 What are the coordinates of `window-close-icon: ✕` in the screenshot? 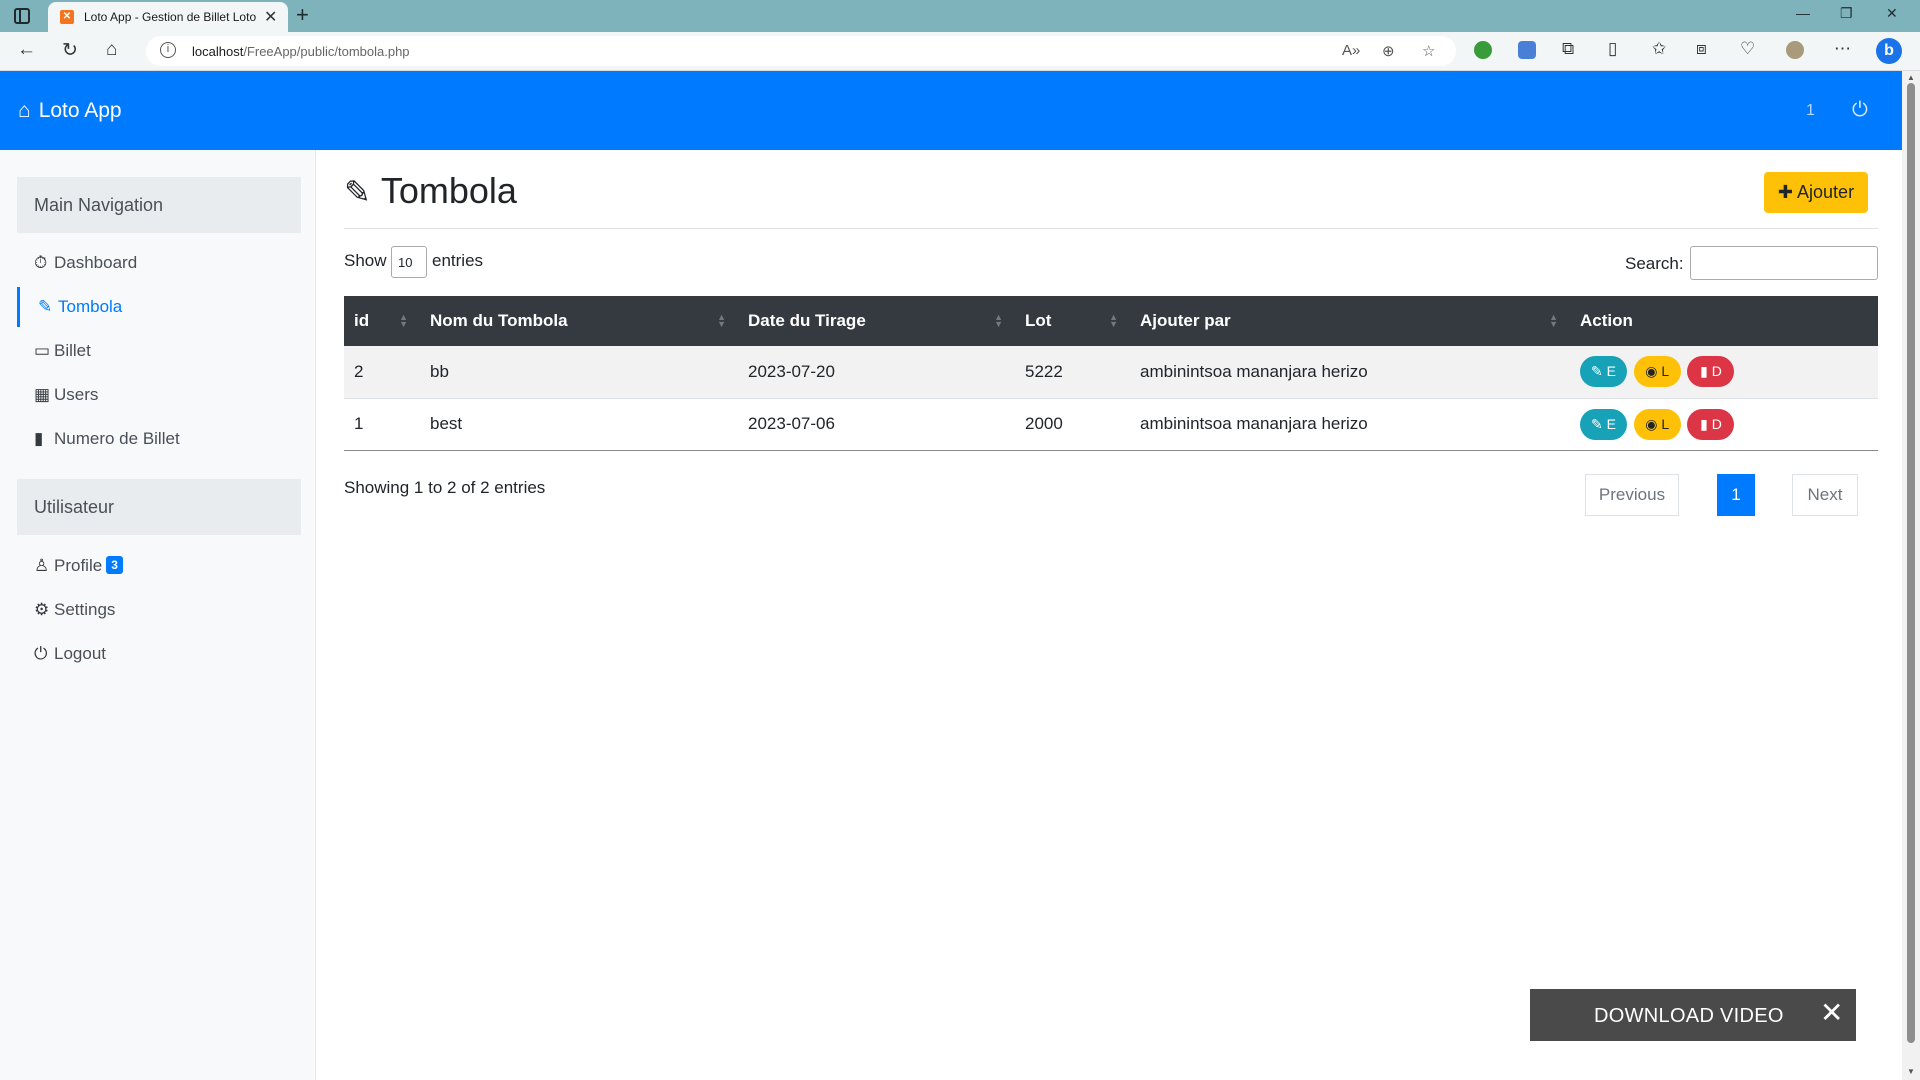 It's located at (1892, 13).